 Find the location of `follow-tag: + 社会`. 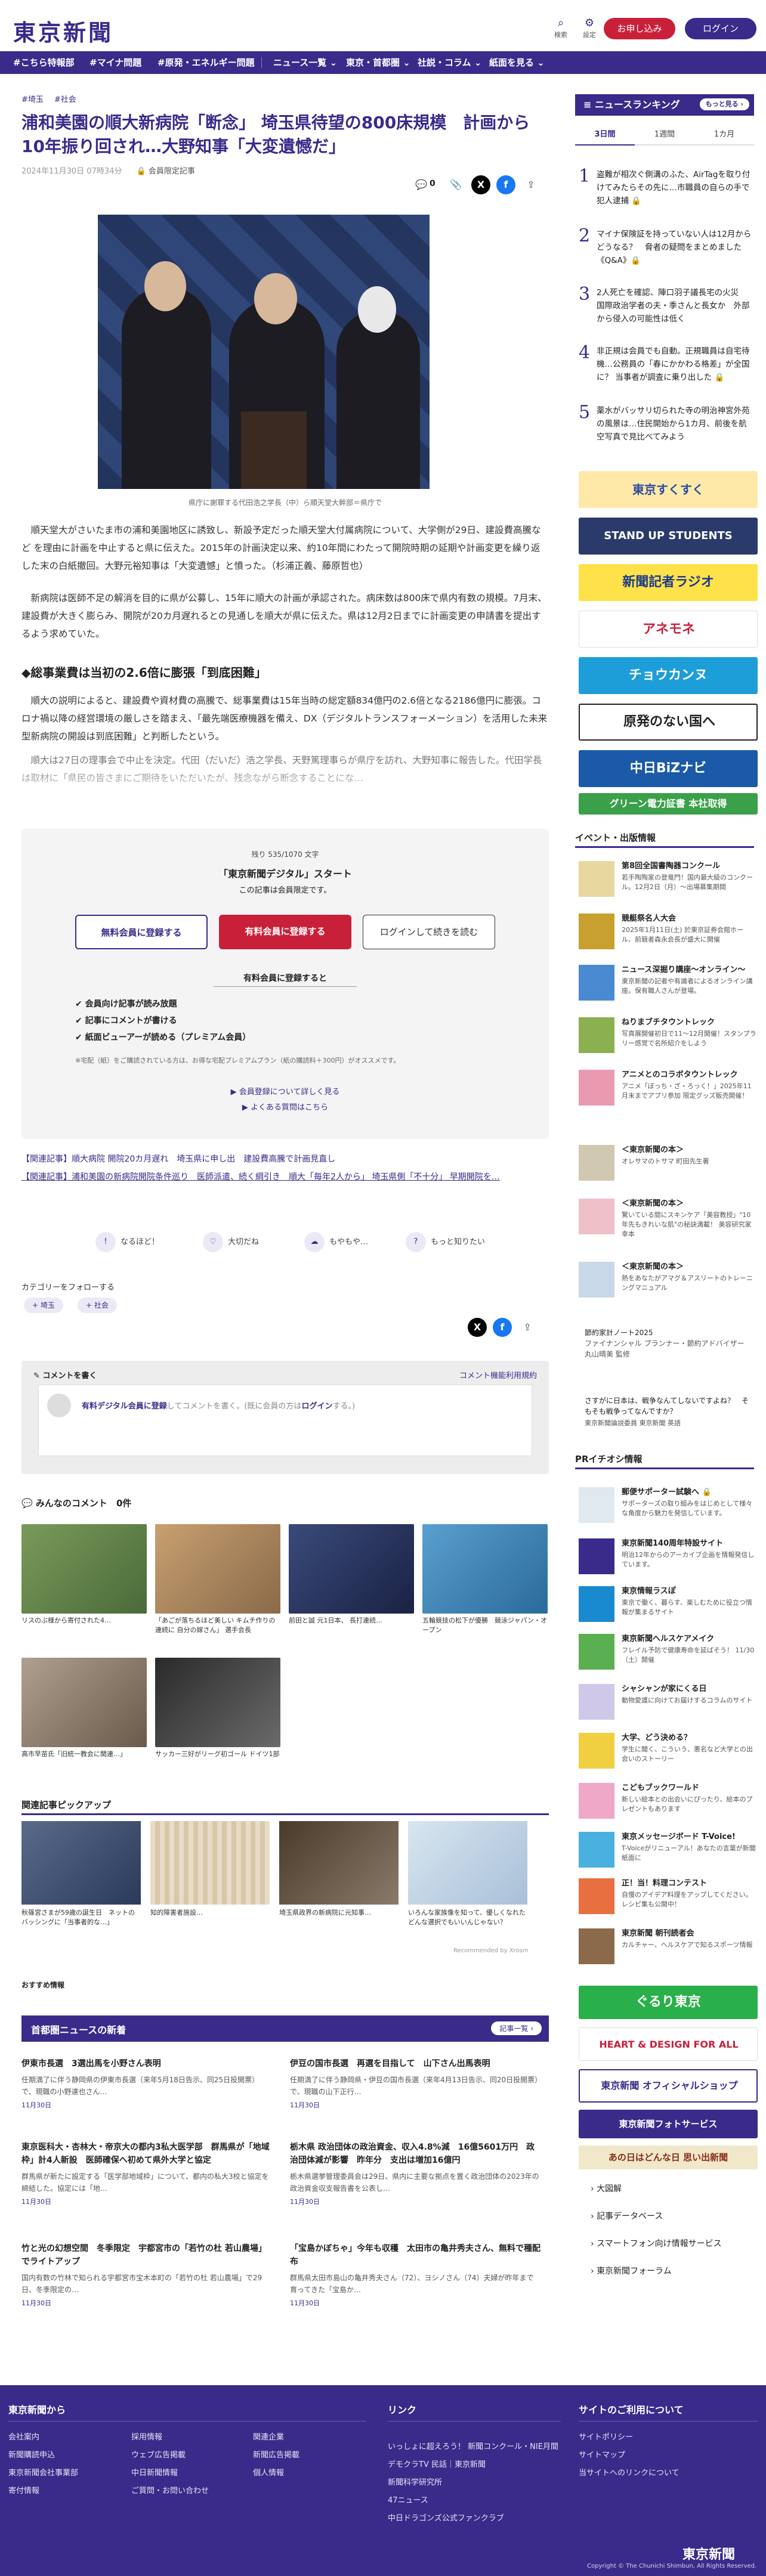

follow-tag: + 社会 is located at coordinates (97, 1305).